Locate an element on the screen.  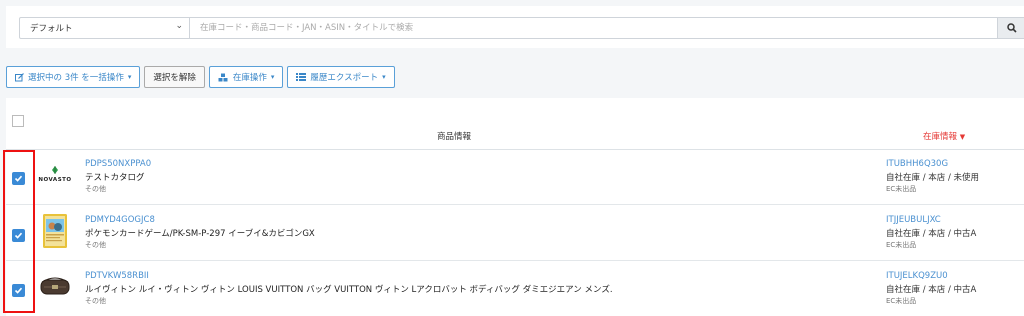
history-export-button: 履歴エクスポート ▾ is located at coordinates (341, 77).